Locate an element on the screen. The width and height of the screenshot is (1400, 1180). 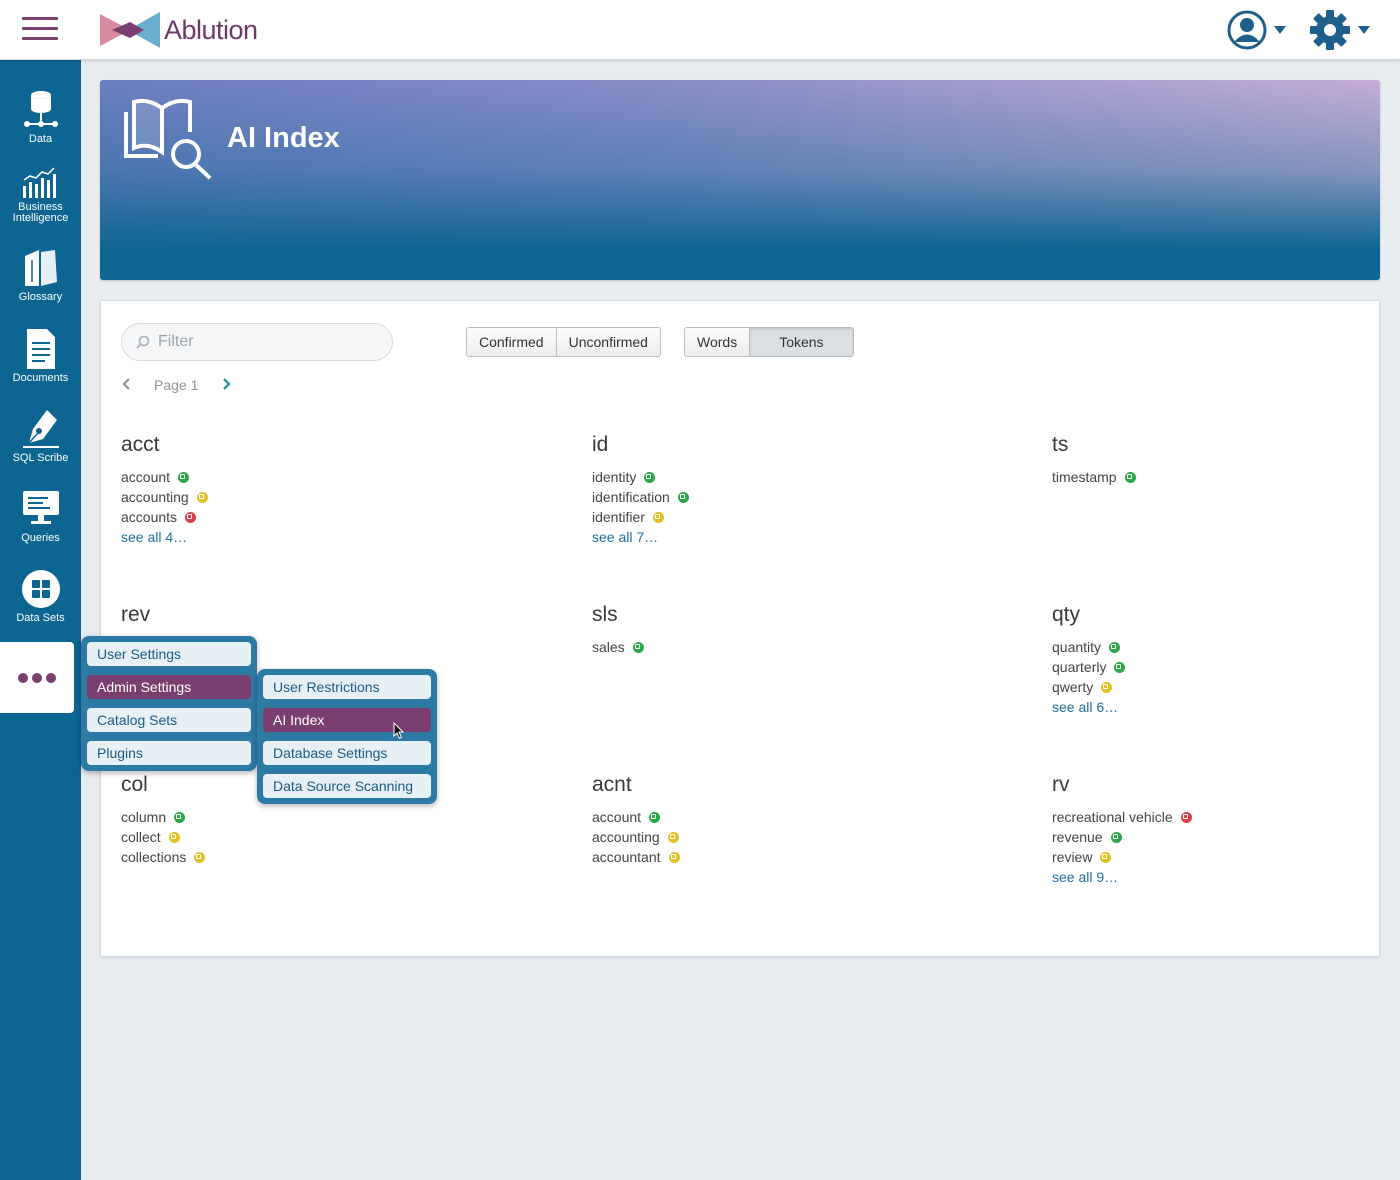
settings-menu-button is located at coordinates (1339, 30).